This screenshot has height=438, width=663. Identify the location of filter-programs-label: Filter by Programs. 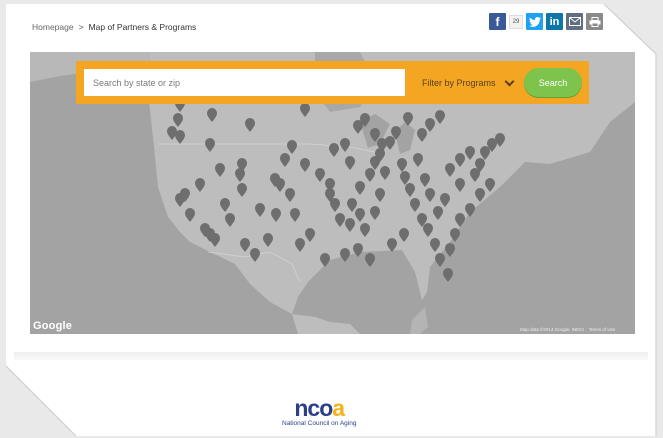
(459, 82).